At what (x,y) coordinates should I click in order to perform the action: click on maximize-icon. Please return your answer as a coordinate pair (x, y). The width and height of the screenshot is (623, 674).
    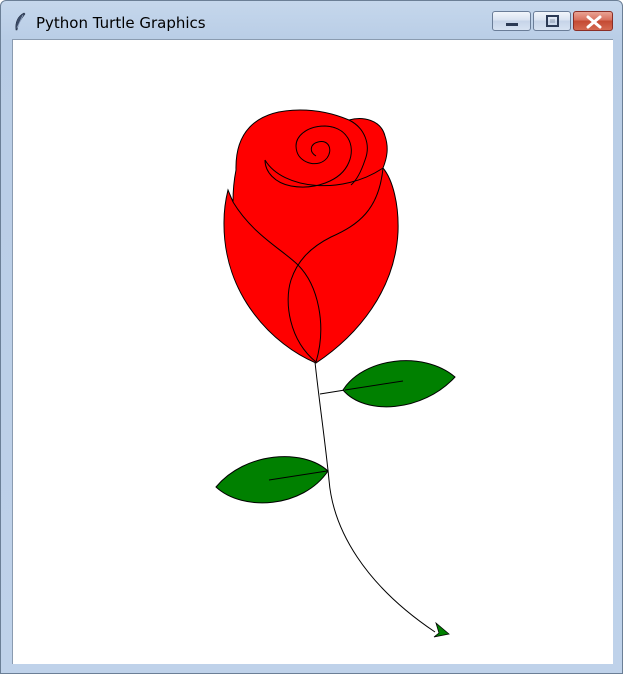
    Looking at the image, I should click on (552, 21).